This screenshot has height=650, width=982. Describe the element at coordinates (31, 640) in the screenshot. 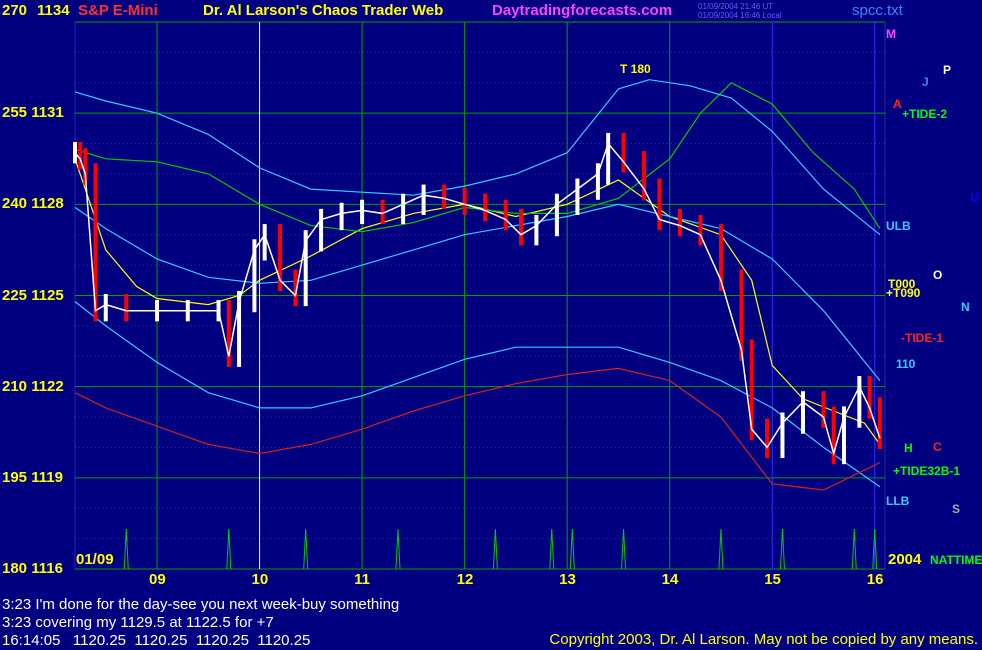

I see `quote-time: 16:14:05` at that location.